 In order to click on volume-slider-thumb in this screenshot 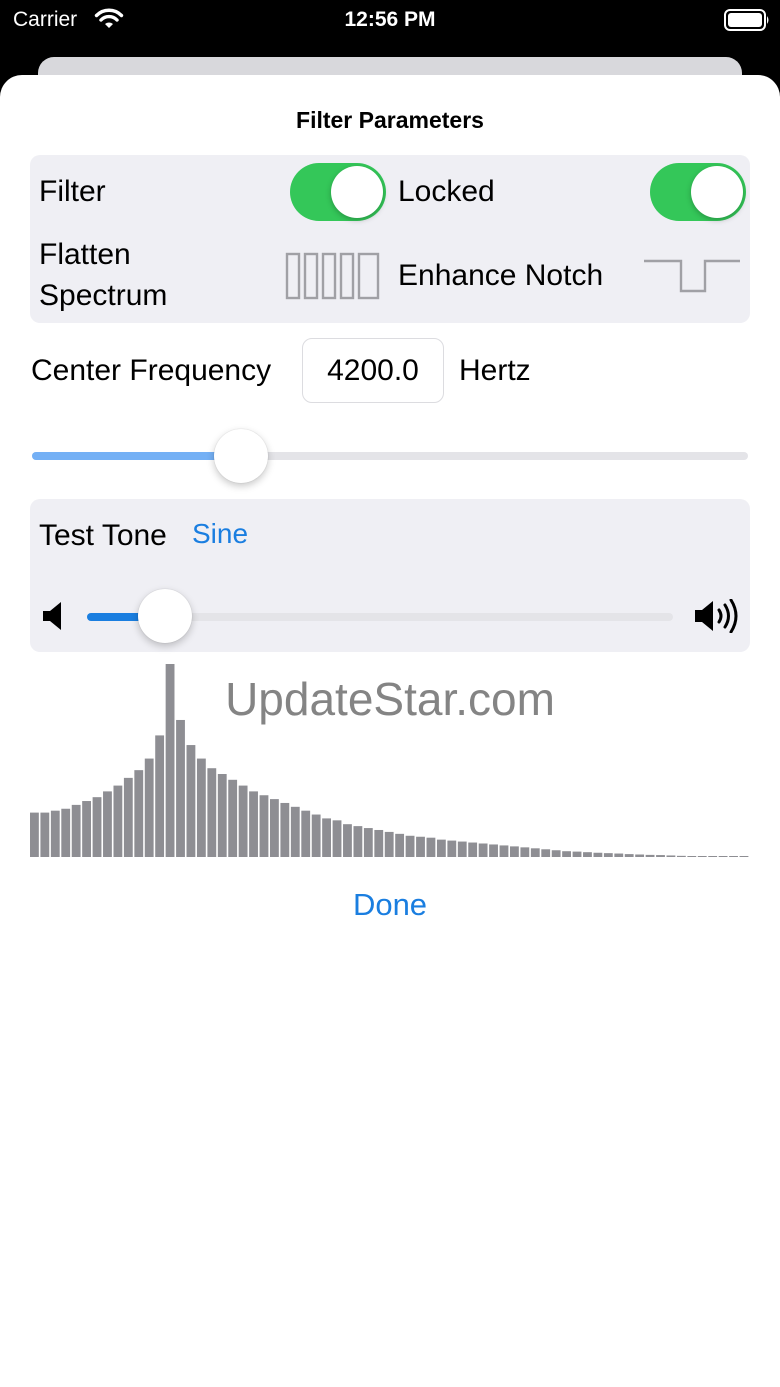, I will do `click(165, 616)`.